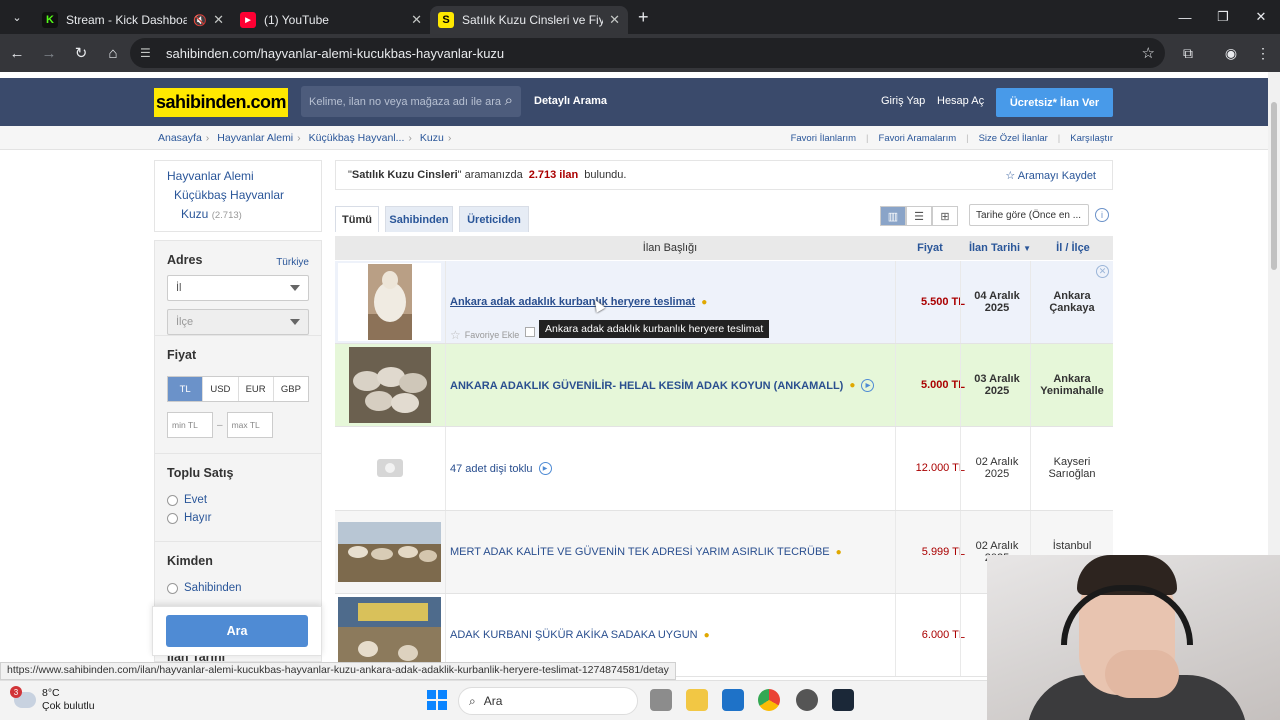  I want to click on back-icon: ←, so click(17, 53).